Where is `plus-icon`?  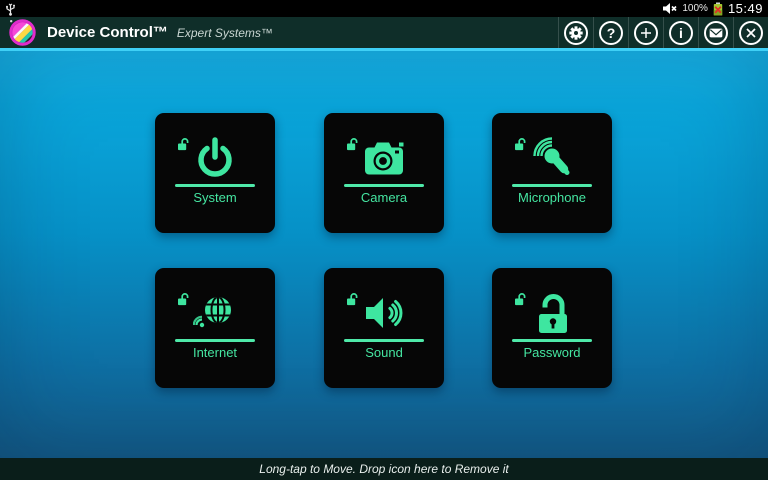
plus-icon is located at coordinates (646, 32).